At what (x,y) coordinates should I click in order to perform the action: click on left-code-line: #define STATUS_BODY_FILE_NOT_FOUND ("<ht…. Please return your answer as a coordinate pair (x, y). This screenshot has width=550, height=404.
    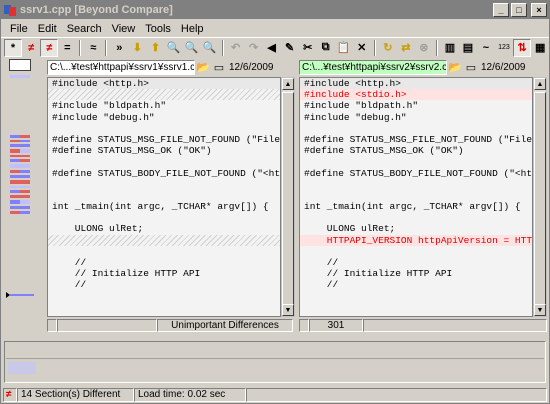
    Looking at the image, I should click on (164, 173).